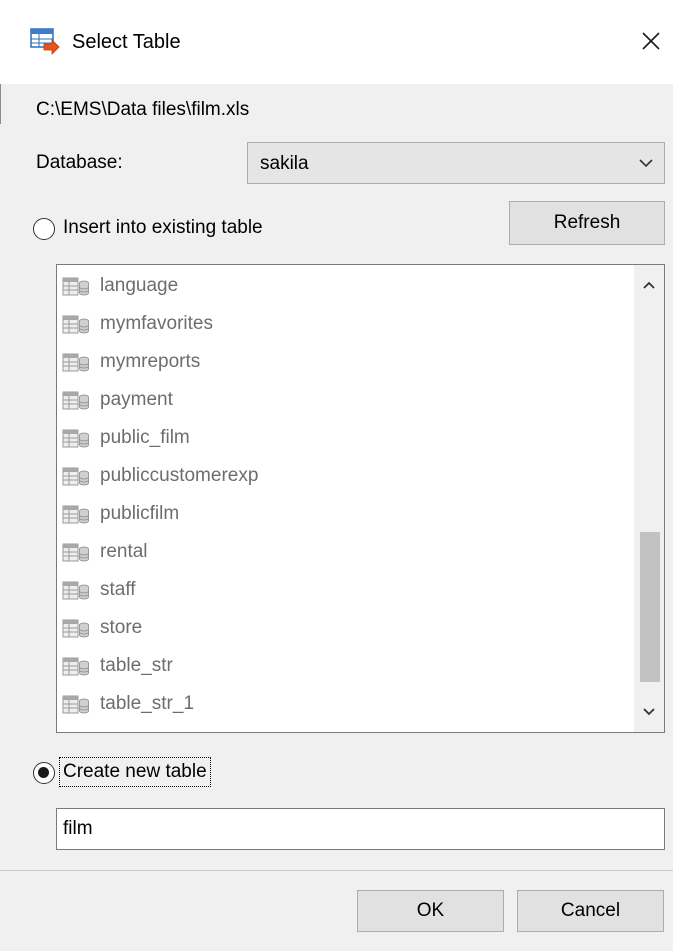 The image size is (673, 951). I want to click on list-item-label: public_film, so click(145, 437).